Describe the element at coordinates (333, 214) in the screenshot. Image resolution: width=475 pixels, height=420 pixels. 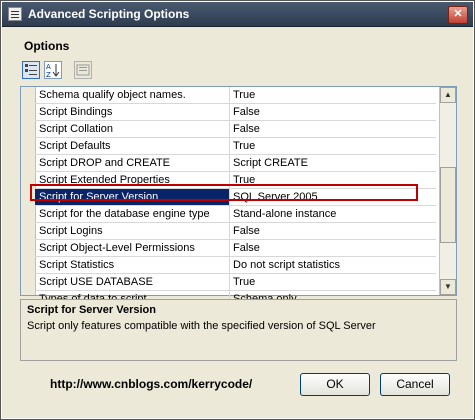
I see `property-value: Stand-alone instance` at that location.